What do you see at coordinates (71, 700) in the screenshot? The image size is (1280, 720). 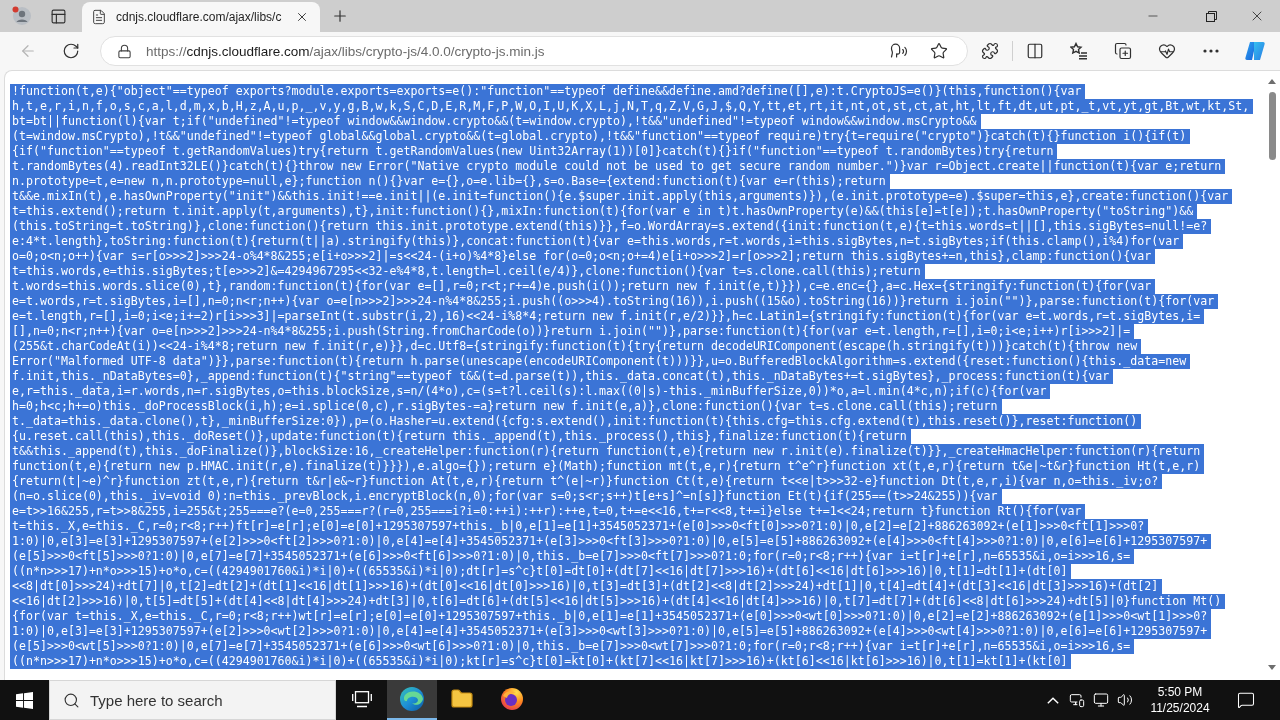 I see `search-icon` at bounding box center [71, 700].